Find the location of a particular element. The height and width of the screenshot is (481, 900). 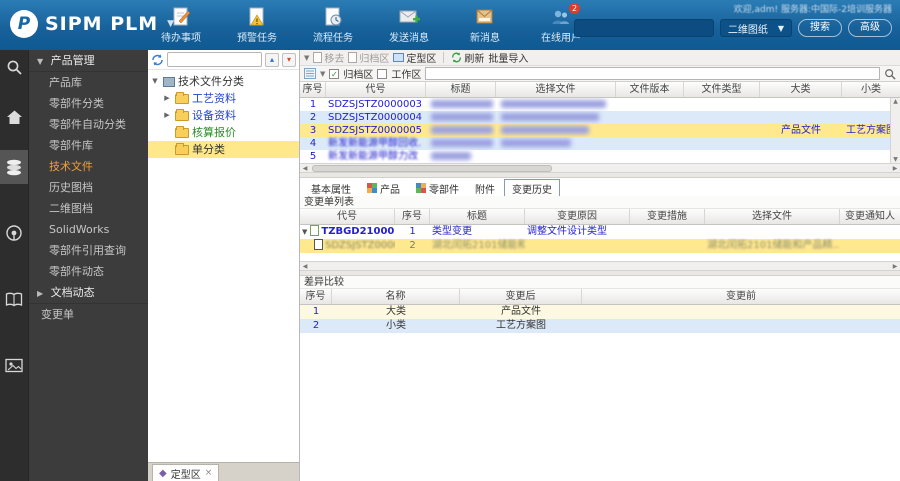

sidebar-group-doc-dynamics: ▶ 文档动态 is located at coordinates (88, 293).